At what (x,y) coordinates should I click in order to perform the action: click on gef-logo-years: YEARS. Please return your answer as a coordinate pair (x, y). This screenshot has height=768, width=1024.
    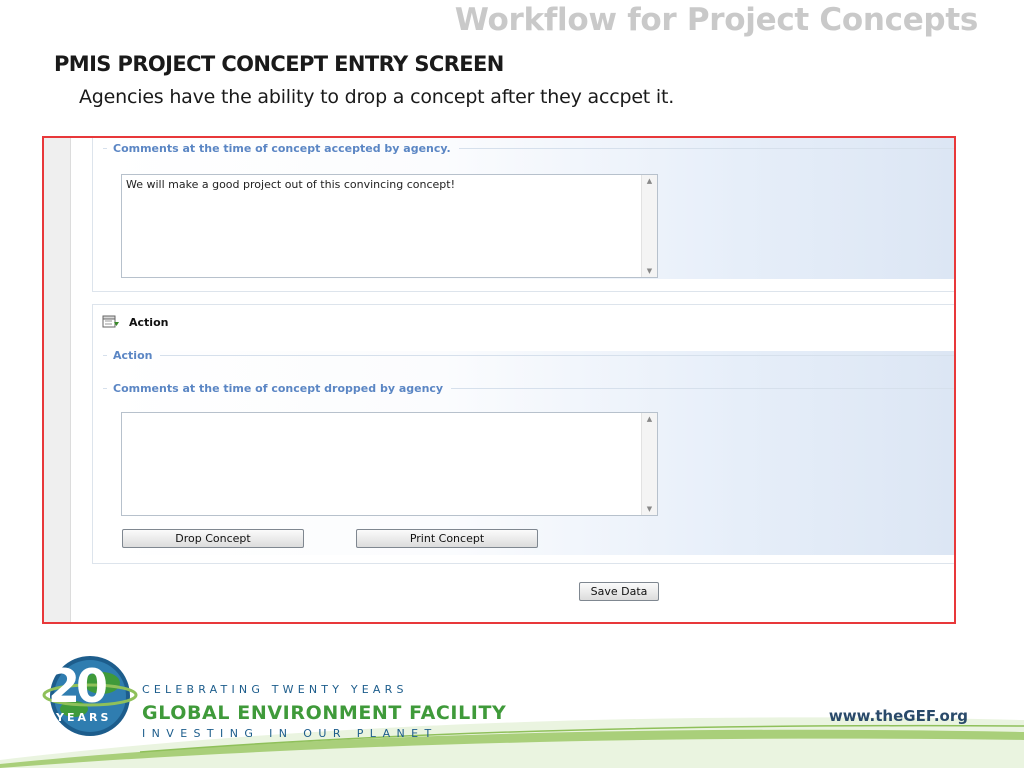
    Looking at the image, I should click on (84, 717).